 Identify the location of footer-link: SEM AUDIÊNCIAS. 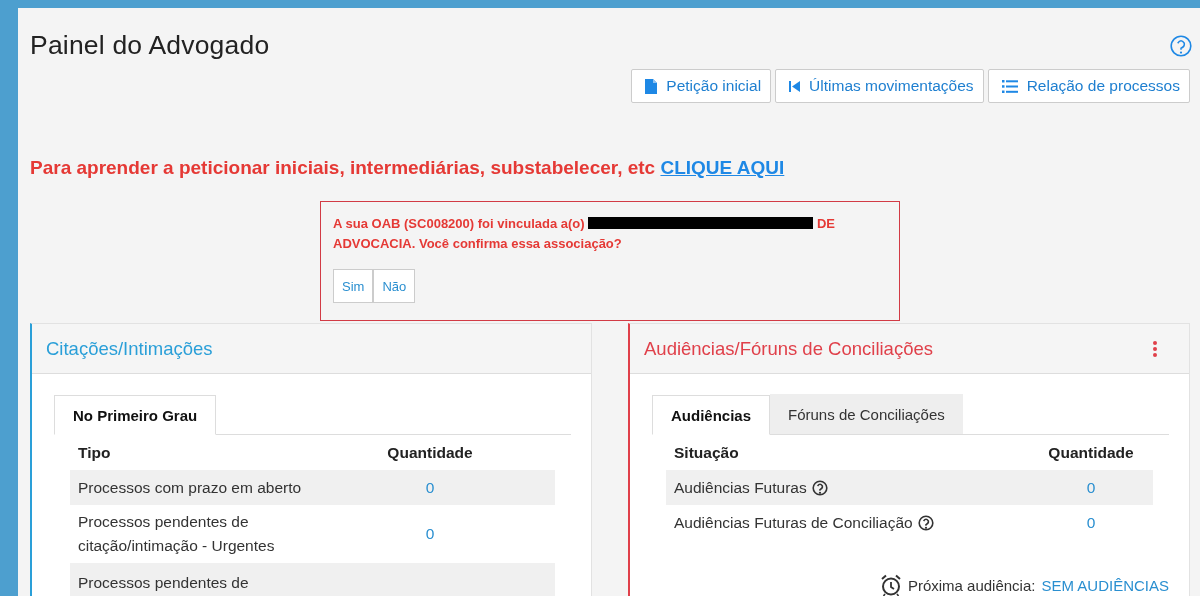
(1105, 585).